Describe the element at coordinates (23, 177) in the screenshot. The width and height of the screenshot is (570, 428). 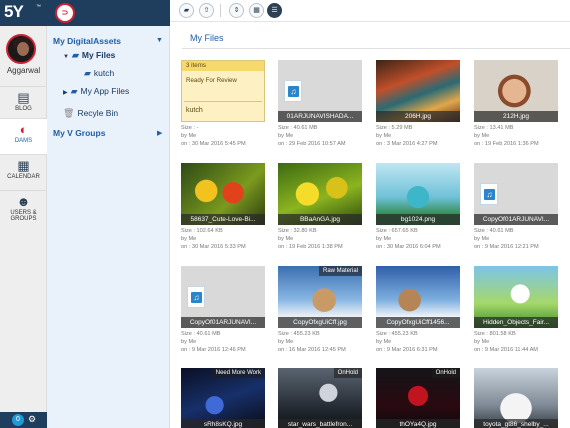
I see `rail-item-label: CALENDAR` at that location.